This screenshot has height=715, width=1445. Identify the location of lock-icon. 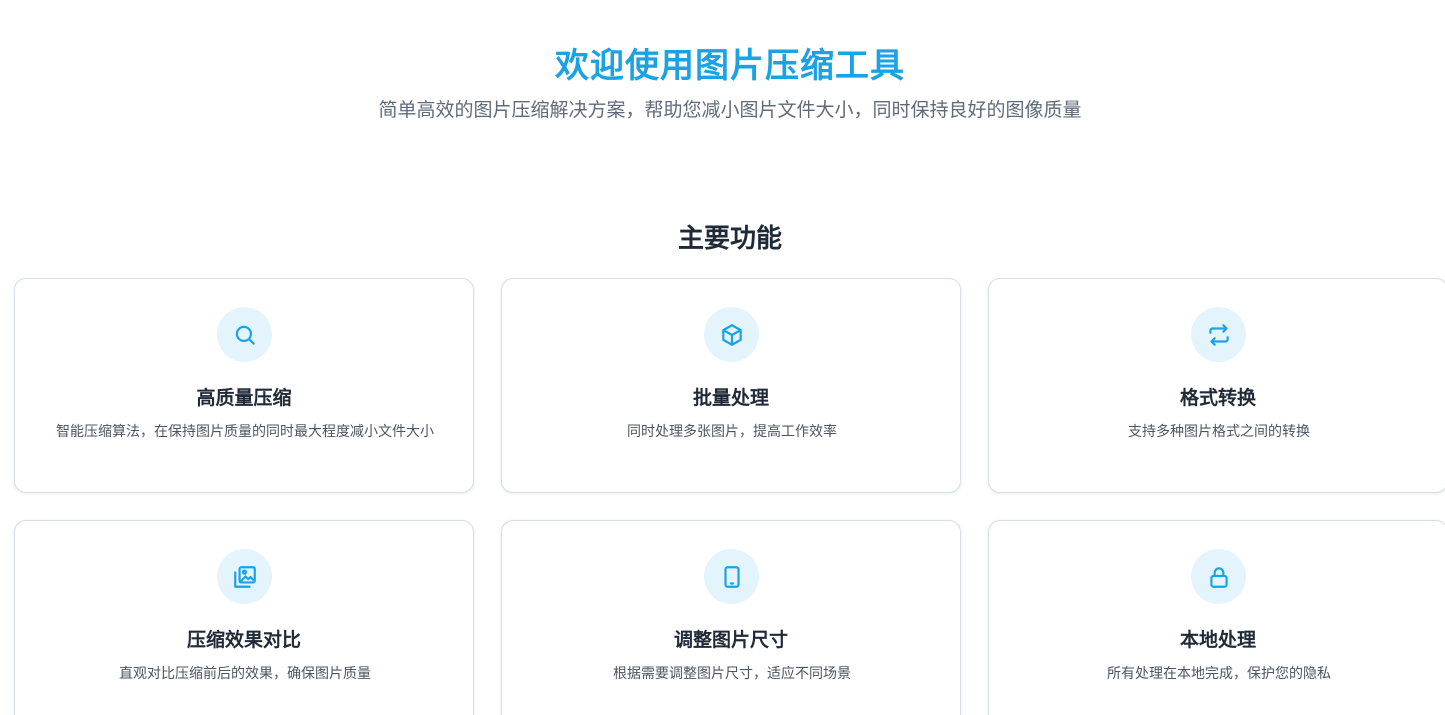
(1218, 576).